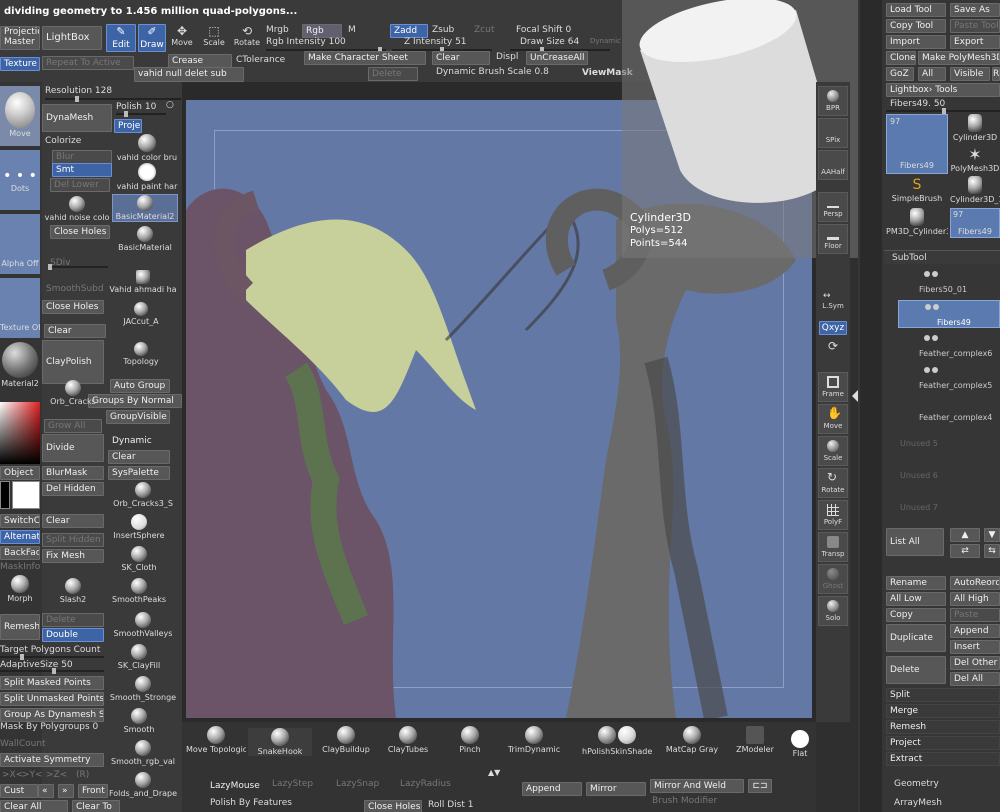 This screenshot has height=812, width=1000. I want to click on export-button: Export, so click(975, 42).